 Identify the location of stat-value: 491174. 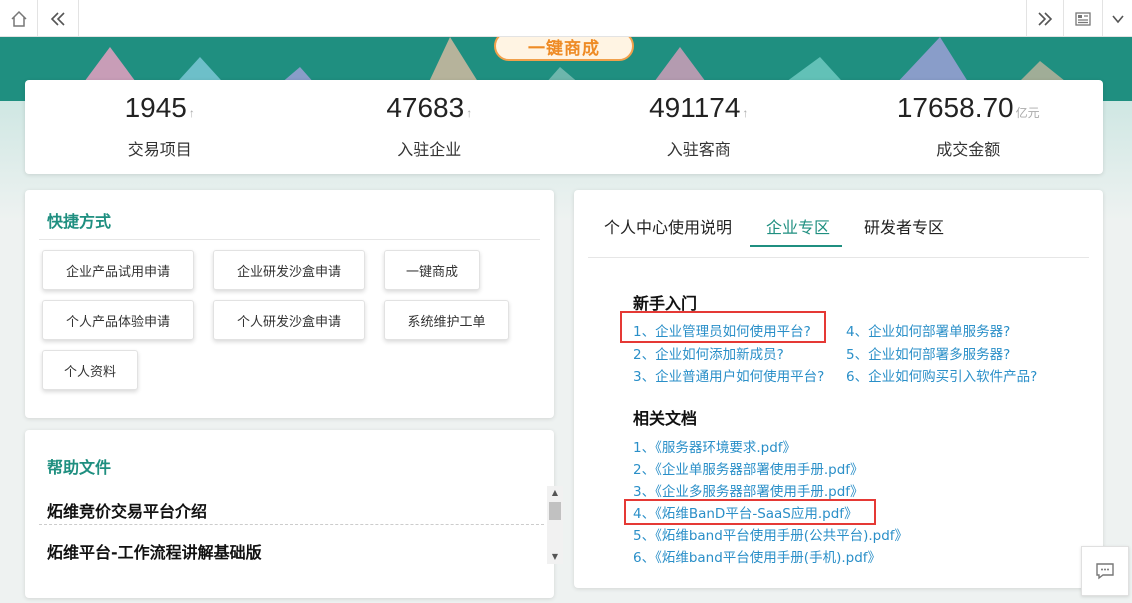
(695, 107).